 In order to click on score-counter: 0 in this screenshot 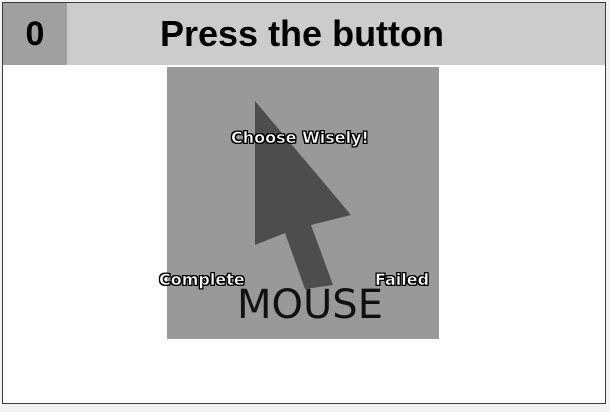, I will do `click(35, 34)`.